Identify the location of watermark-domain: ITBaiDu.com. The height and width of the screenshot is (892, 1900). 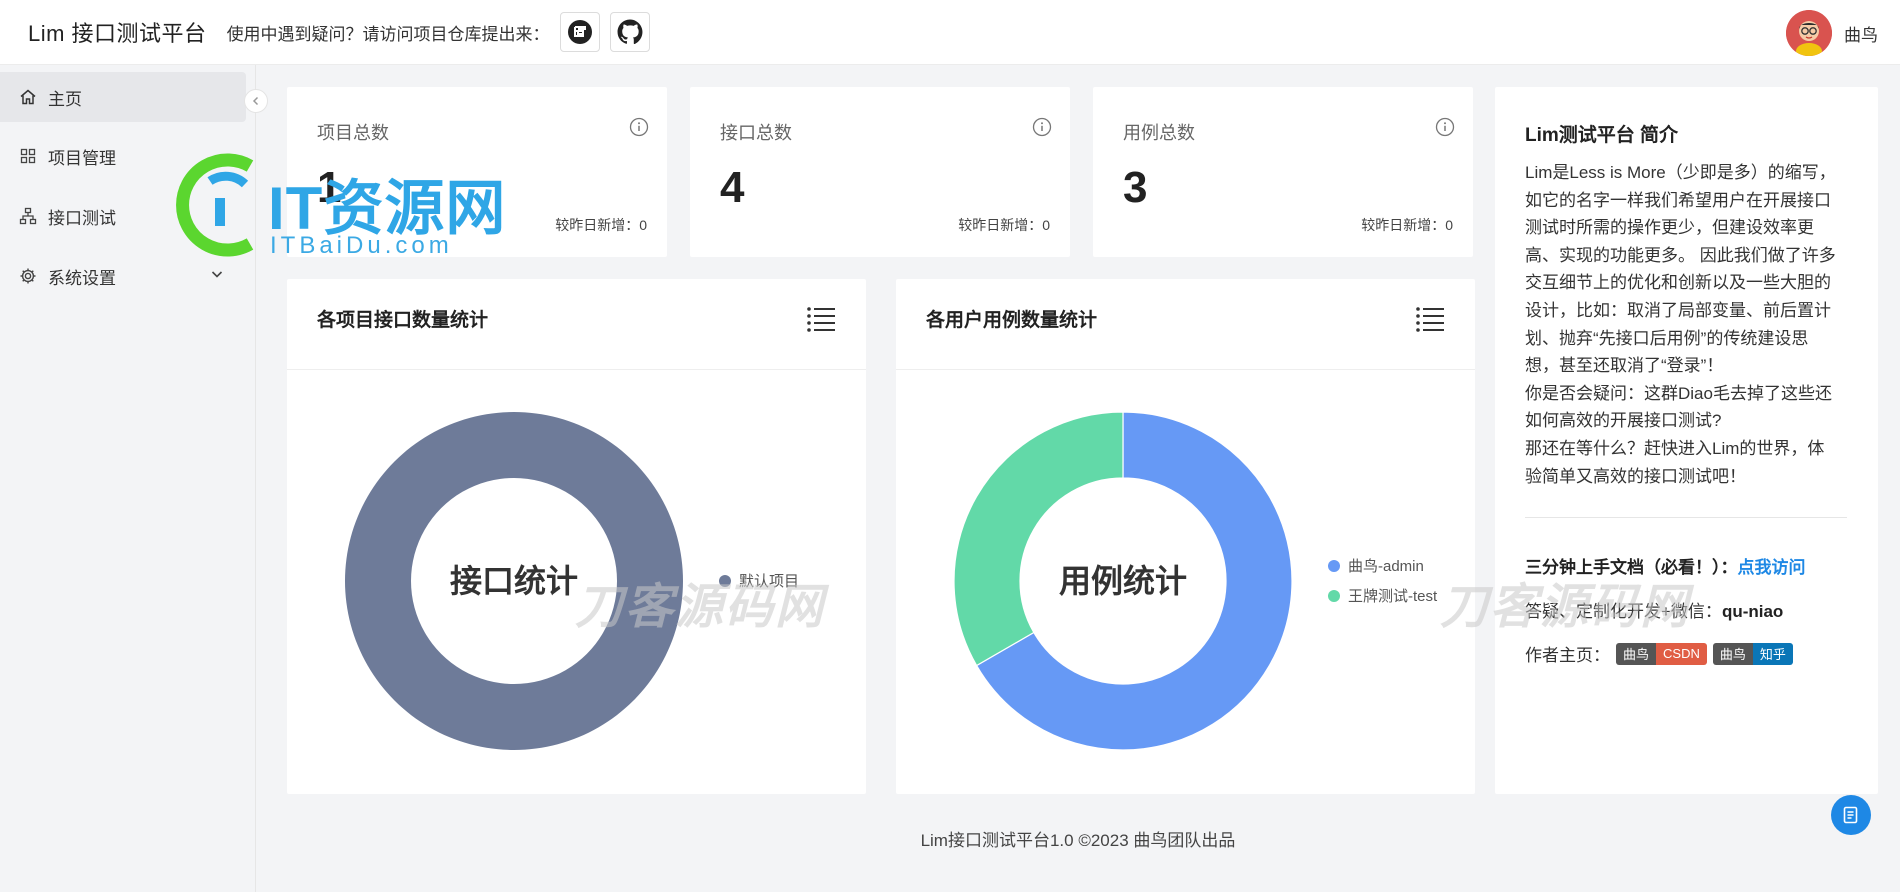
(361, 245).